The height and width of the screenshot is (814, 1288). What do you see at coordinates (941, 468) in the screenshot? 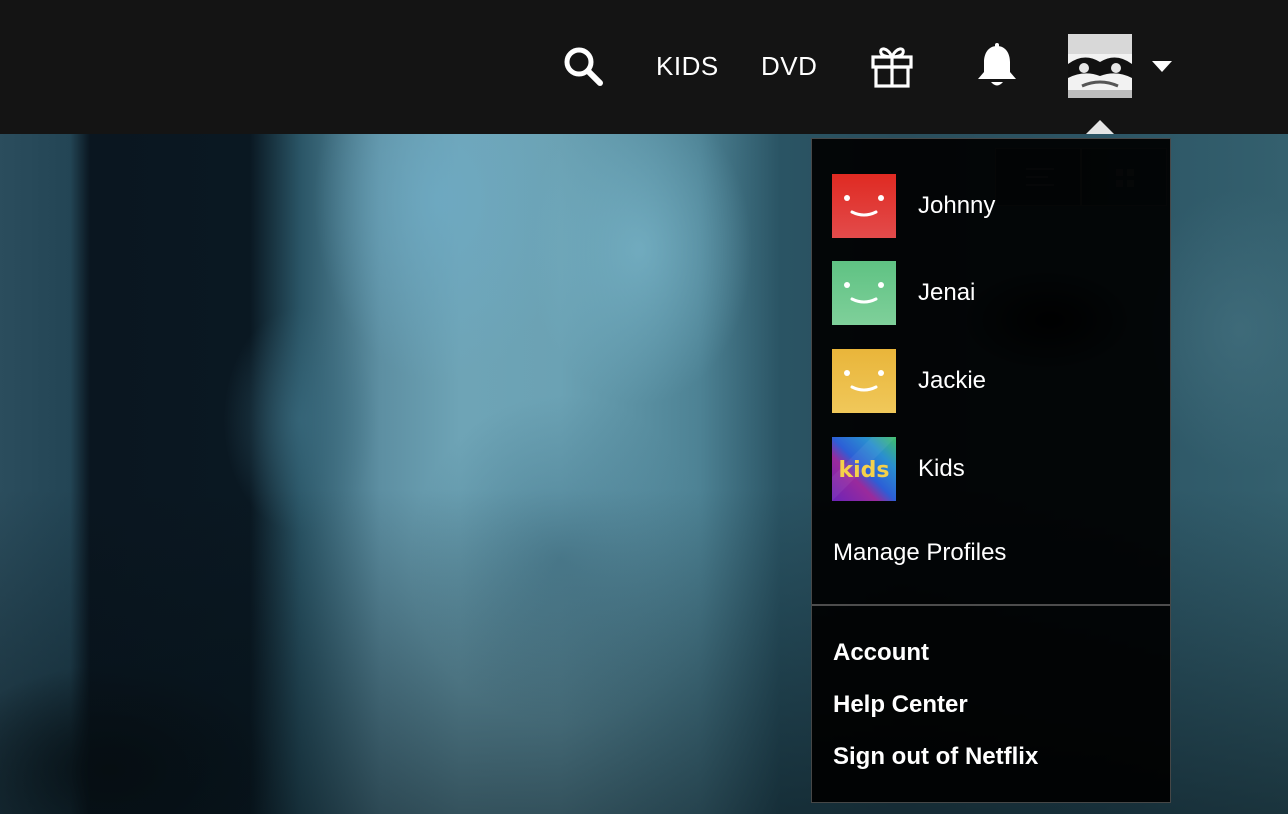
I see `profile-name: Kids` at bounding box center [941, 468].